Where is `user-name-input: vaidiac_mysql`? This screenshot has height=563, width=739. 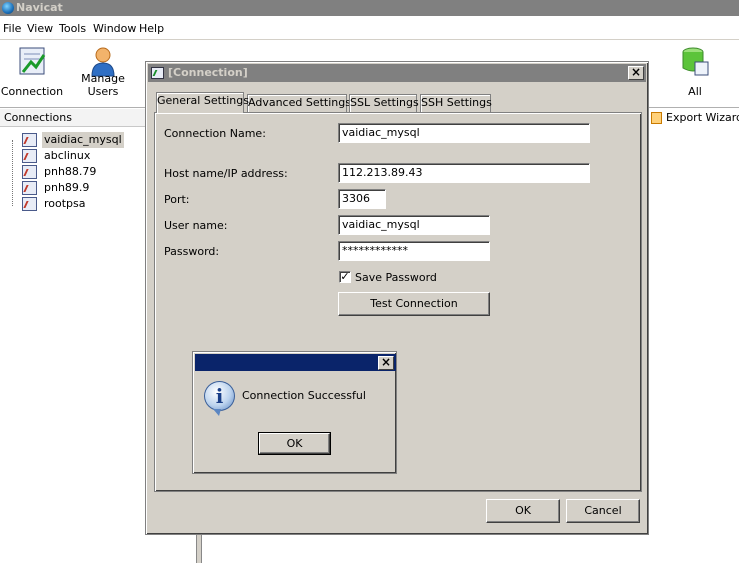
user-name-input: vaidiac_mysql is located at coordinates (414, 225).